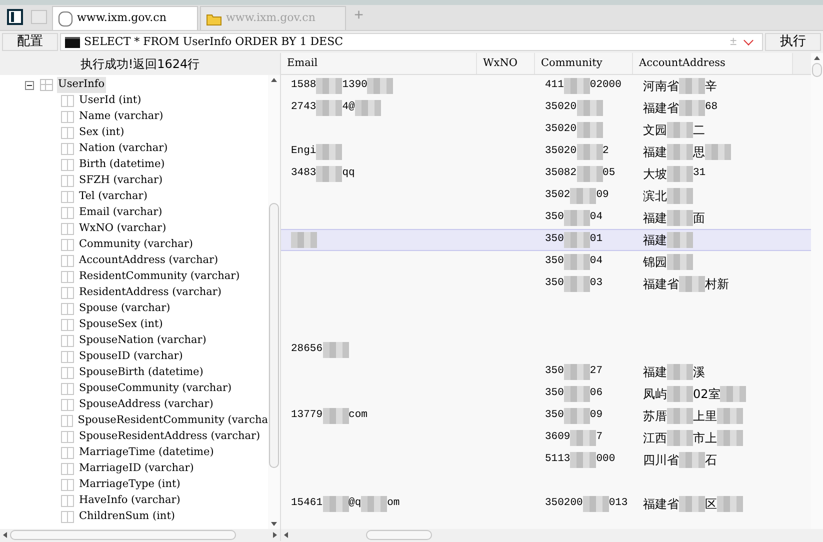  What do you see at coordinates (131, 357) in the screenshot?
I see `tree-item: SpouseID (varchar)` at bounding box center [131, 357].